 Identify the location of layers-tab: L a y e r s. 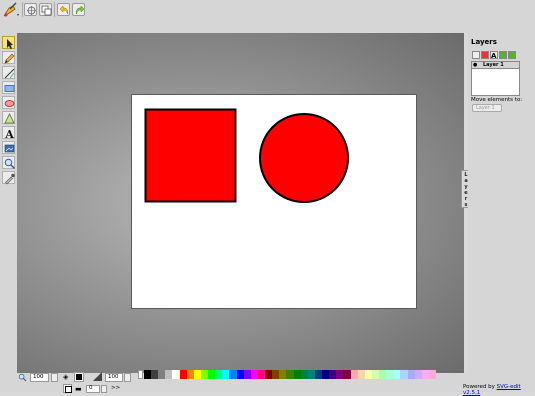
(464, 189).